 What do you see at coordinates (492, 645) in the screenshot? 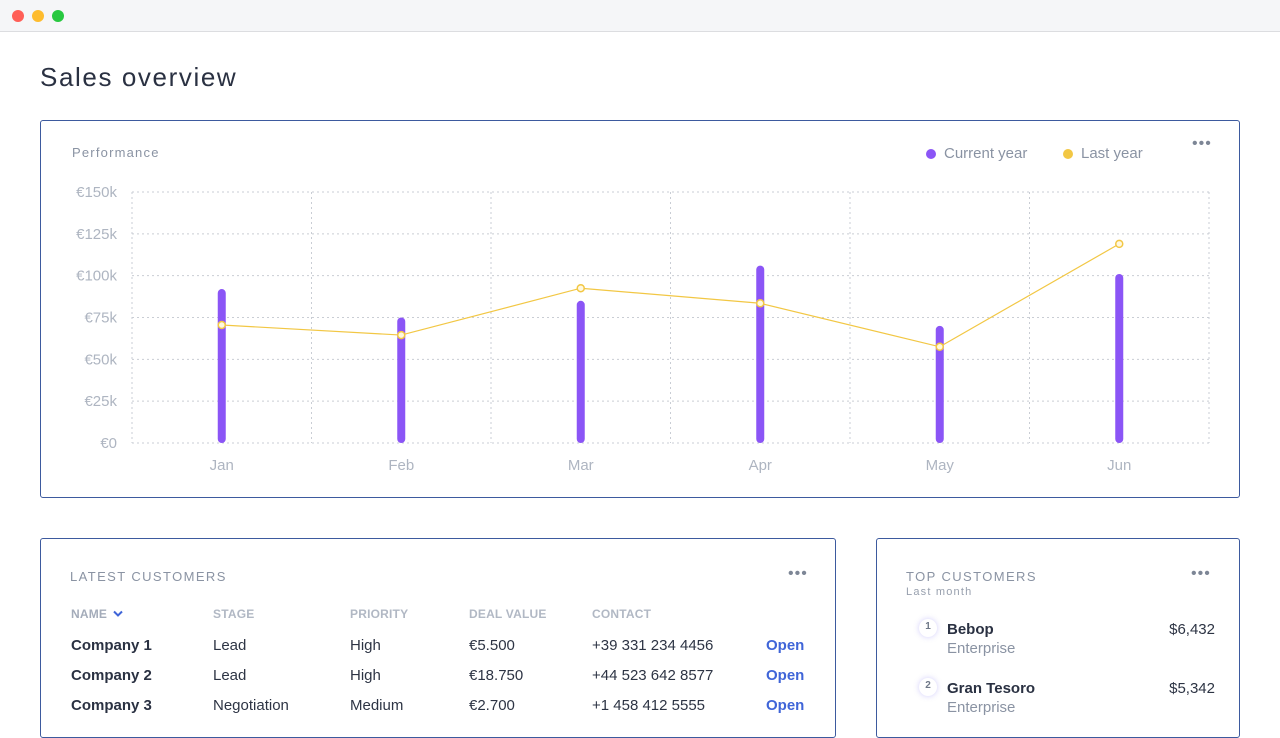
I see `cell-deal-value: €5.500` at bounding box center [492, 645].